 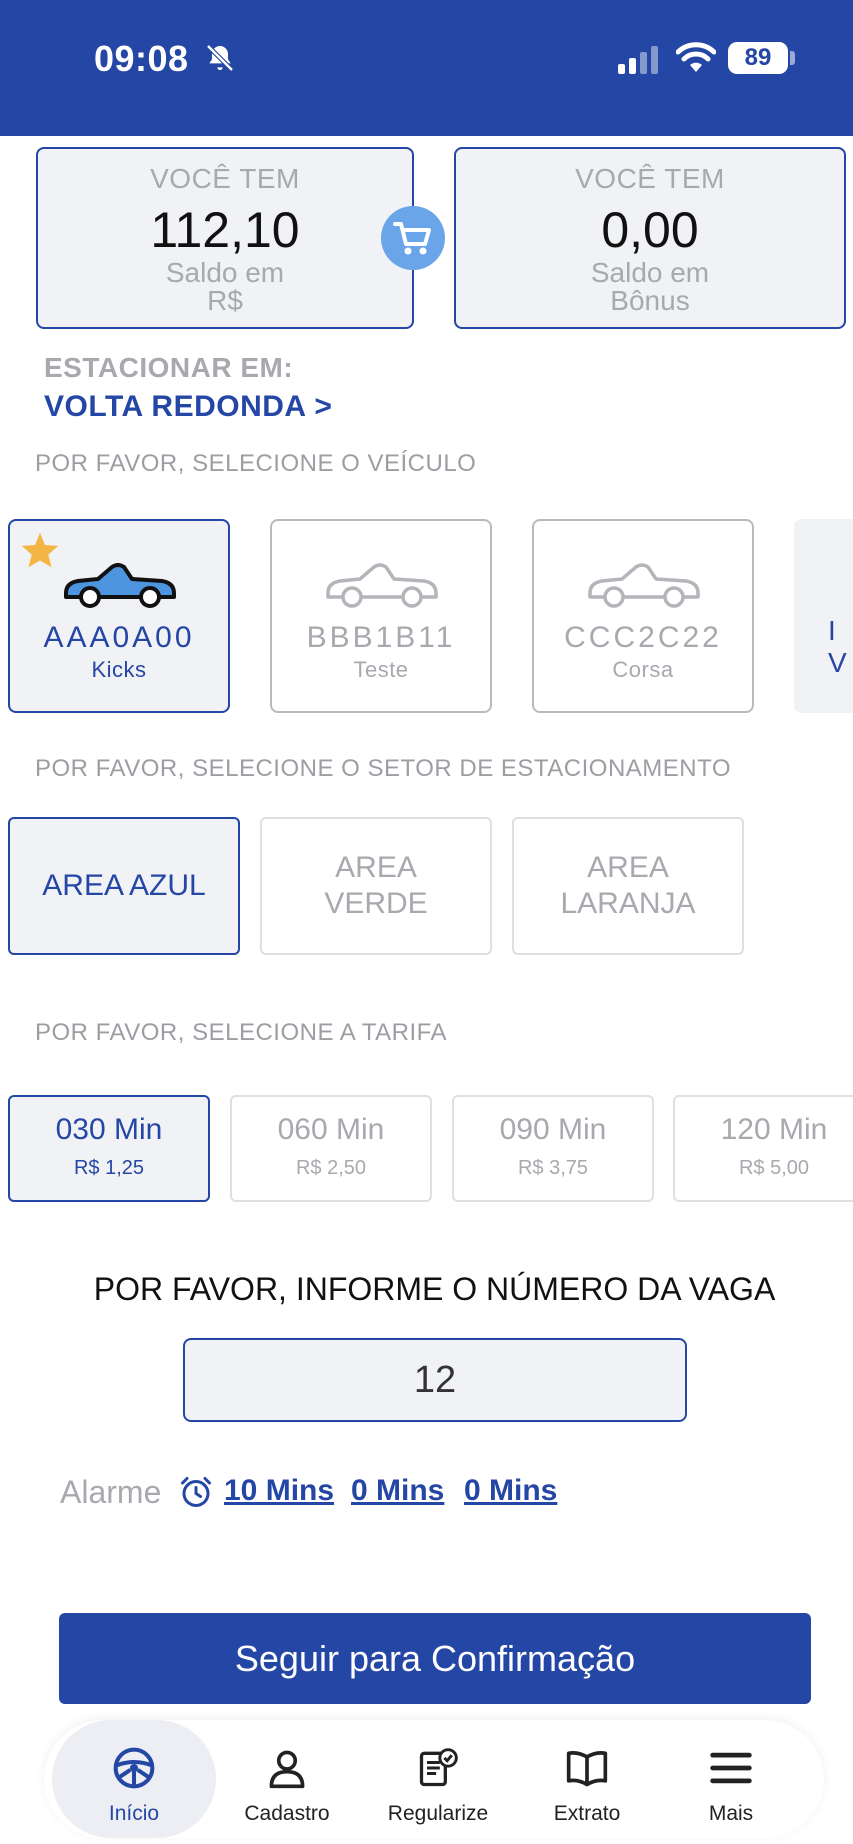 I want to click on tariff-price: R$ 3,75, so click(x=553, y=1168).